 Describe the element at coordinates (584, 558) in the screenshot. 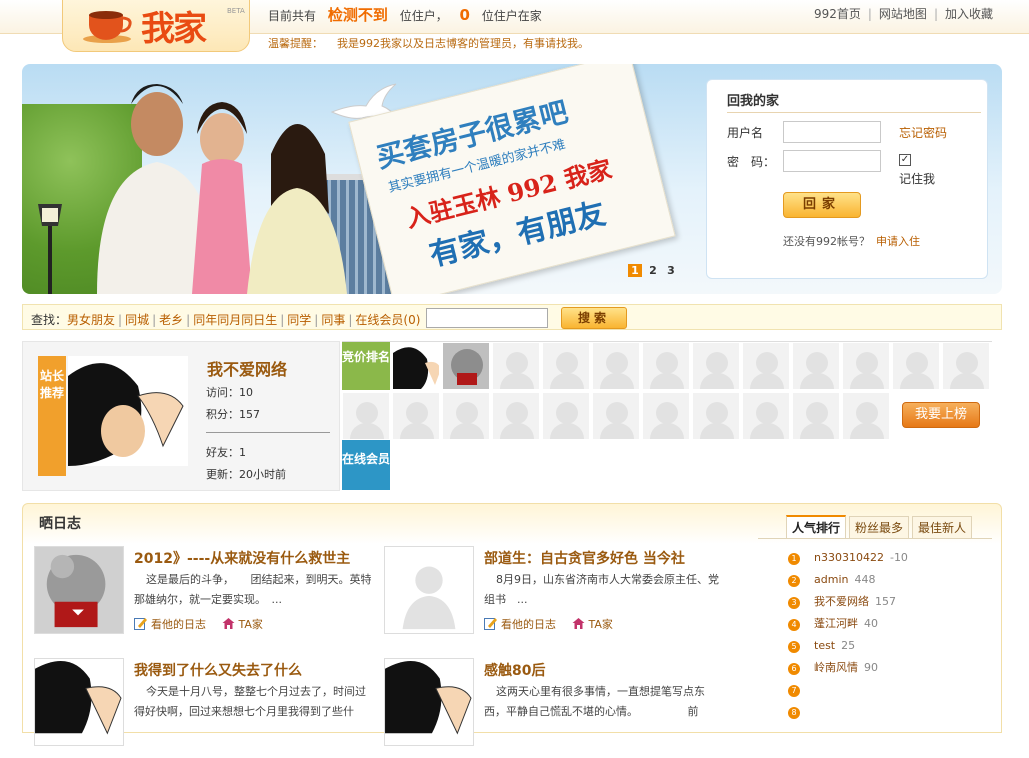

I see `post-title: 部道生：自古贪官多好色 当今社` at that location.